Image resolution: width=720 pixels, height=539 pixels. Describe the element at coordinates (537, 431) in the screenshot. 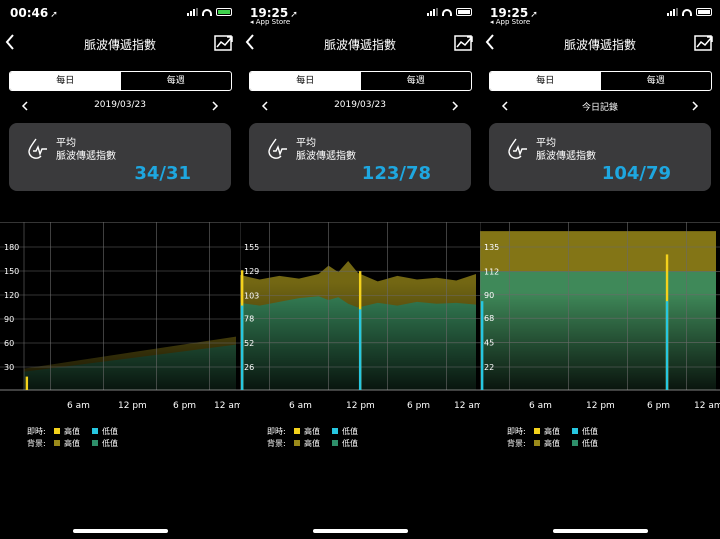

I see `legend-swatch-instant-high` at that location.